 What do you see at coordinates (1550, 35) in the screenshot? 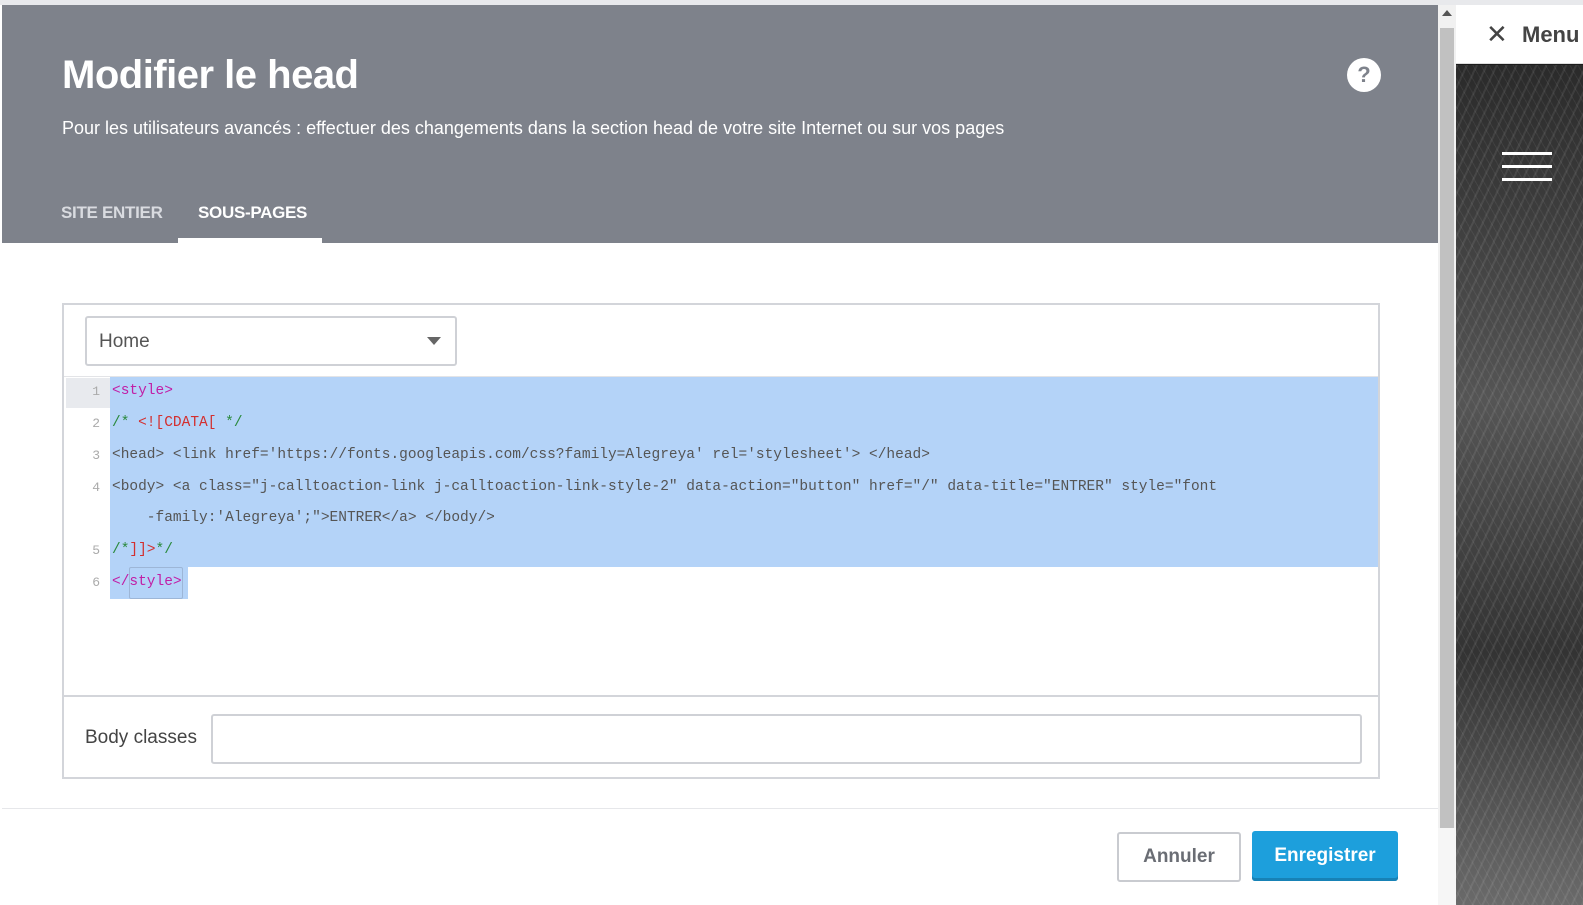
I see `menu-label: Menu` at bounding box center [1550, 35].